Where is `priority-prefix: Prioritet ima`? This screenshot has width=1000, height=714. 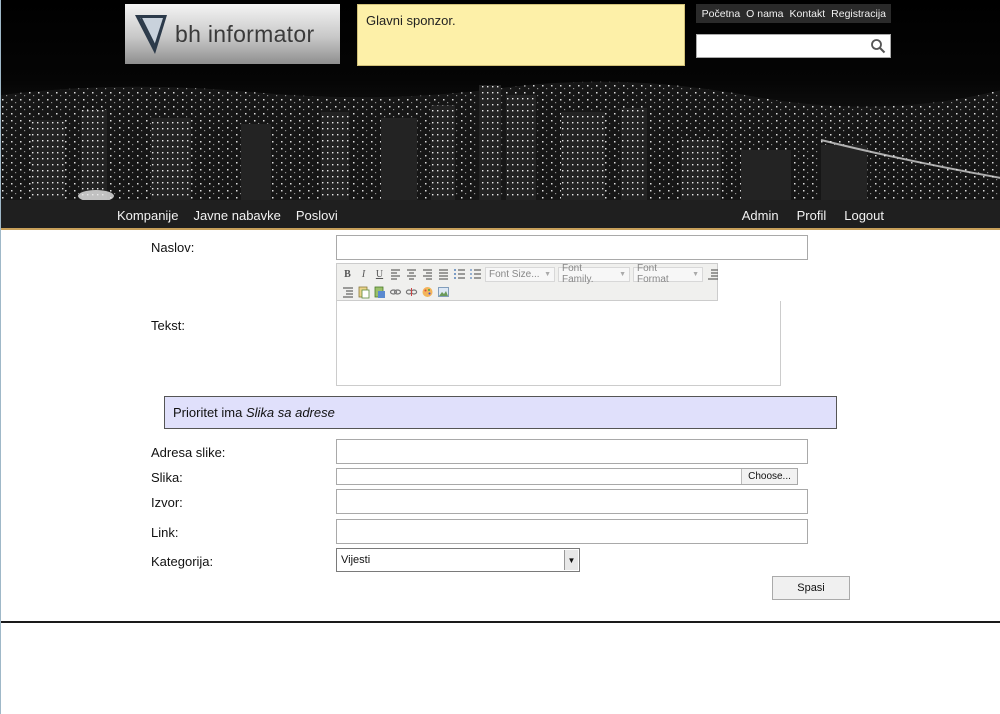
priority-prefix: Prioritet ima is located at coordinates (209, 412).